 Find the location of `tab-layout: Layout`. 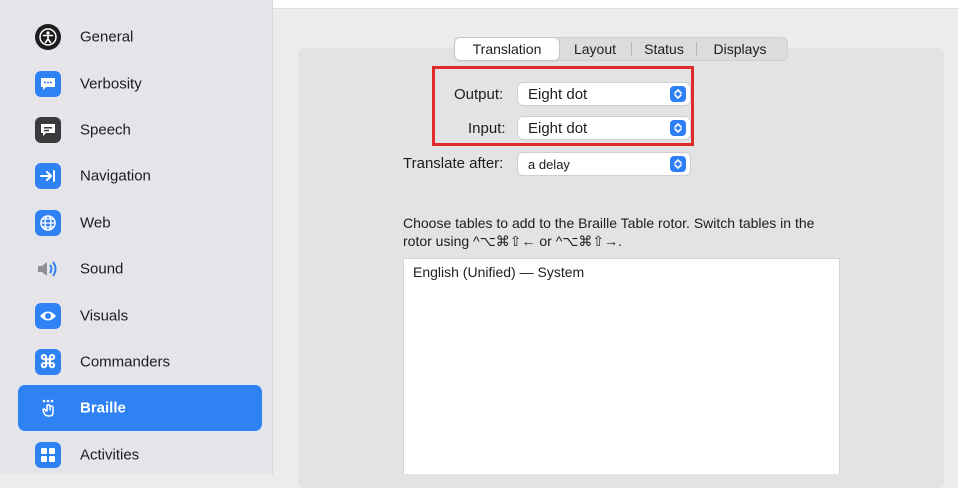

tab-layout: Layout is located at coordinates (595, 49).